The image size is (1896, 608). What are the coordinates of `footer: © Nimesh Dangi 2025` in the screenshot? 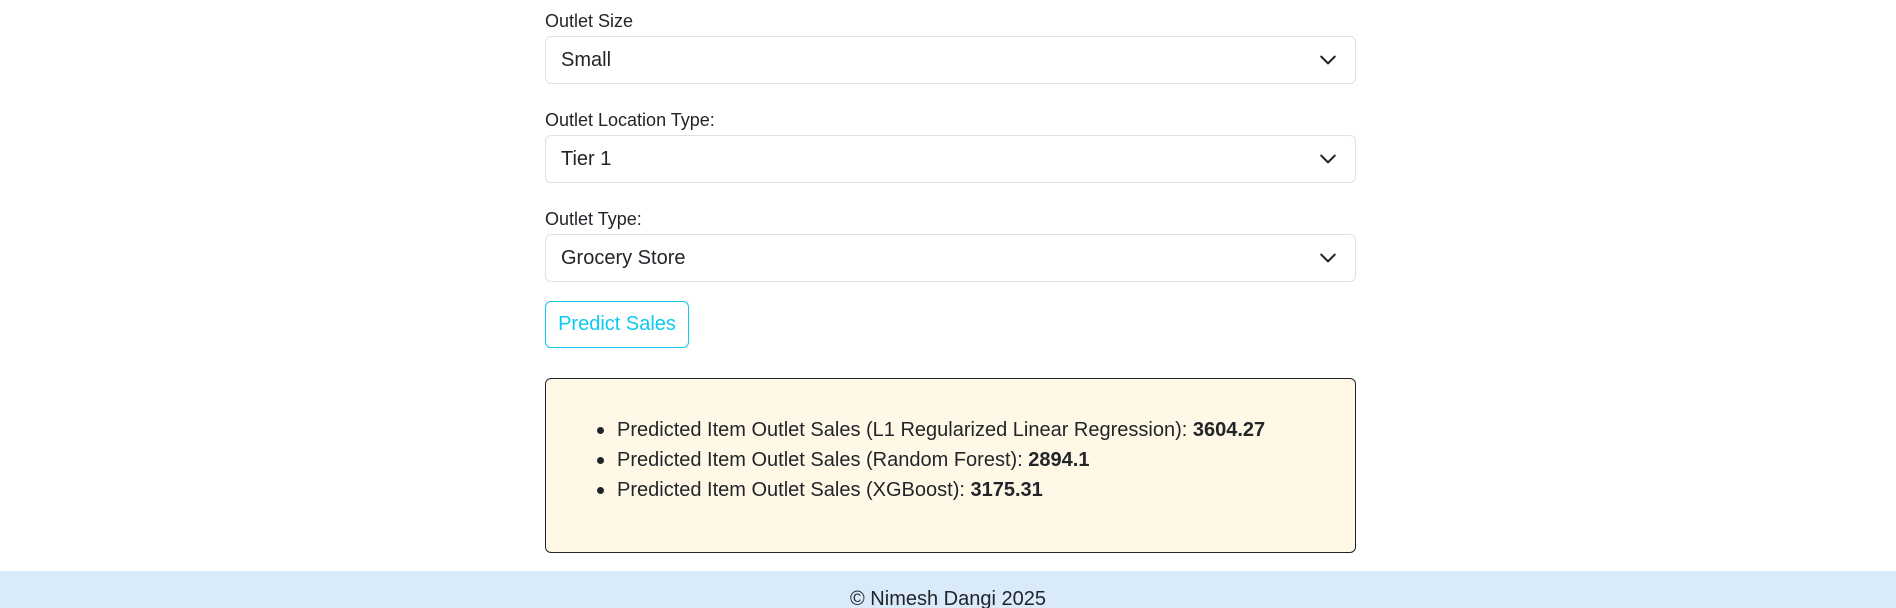 It's located at (948, 589).